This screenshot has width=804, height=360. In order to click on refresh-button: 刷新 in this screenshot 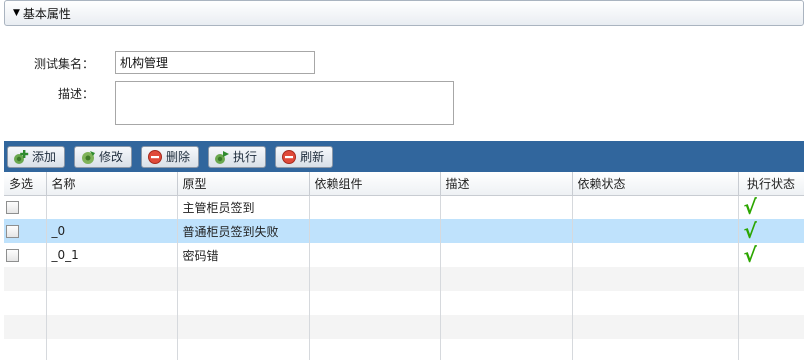, I will do `click(304, 156)`.